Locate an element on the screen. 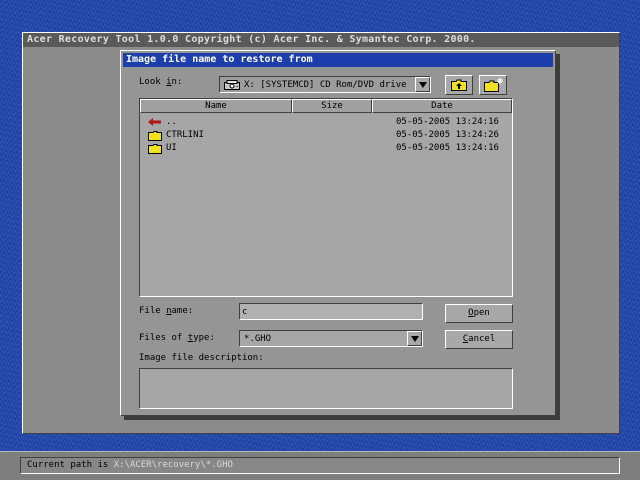 Image resolution: width=640 pixels, height=480 pixels. look-in-value: X: [SYSTEMCD] CD Rom/DVD drive is located at coordinates (325, 85).